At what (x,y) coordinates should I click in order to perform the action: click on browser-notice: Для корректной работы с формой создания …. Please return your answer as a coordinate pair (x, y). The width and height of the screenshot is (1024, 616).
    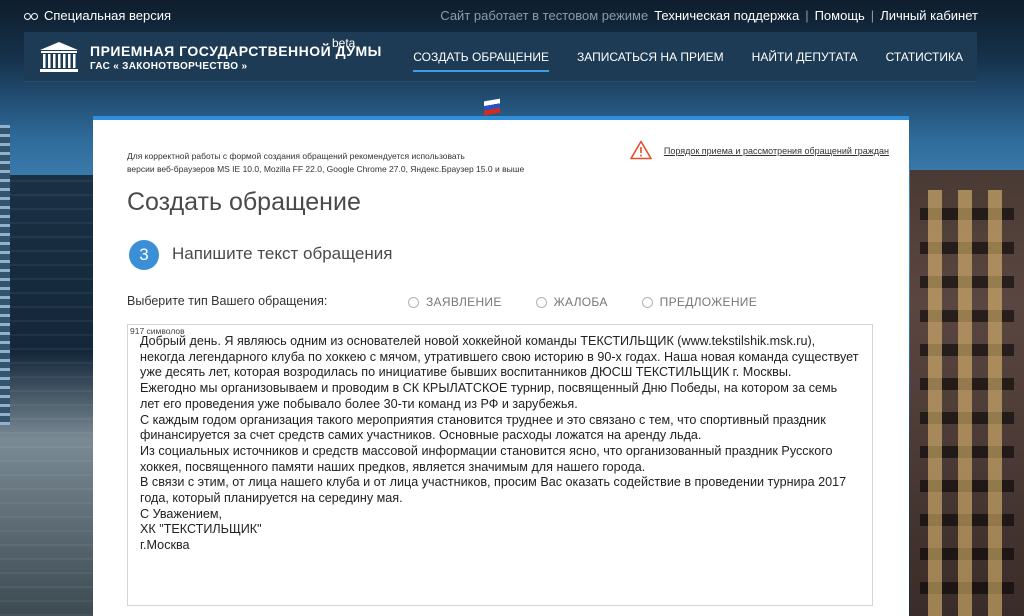
    Looking at the image, I should click on (325, 163).